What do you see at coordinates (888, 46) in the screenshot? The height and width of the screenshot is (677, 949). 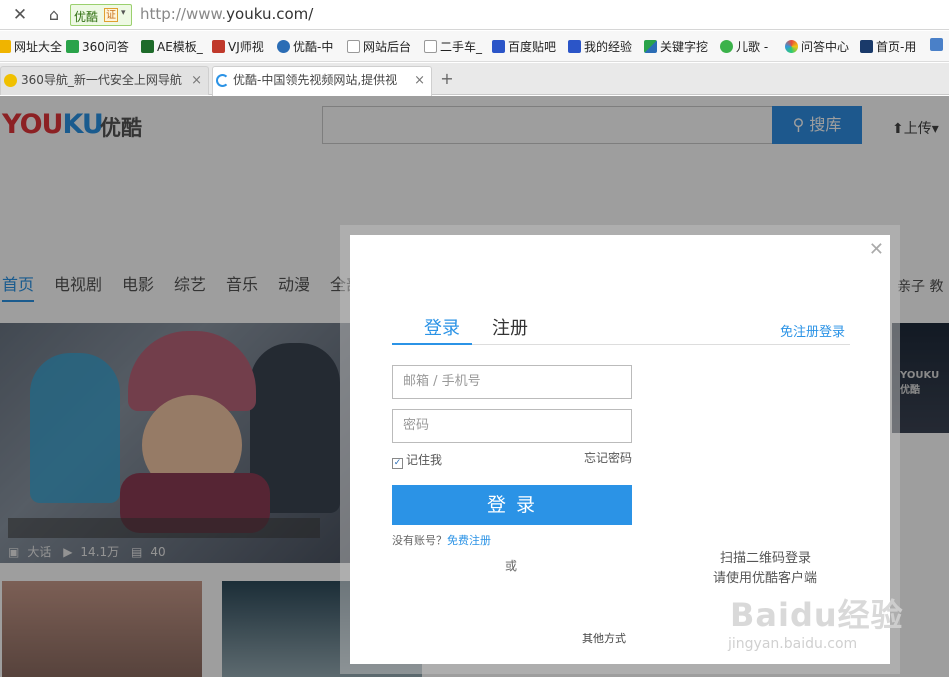 I see `bookmark-item: 首页-用` at bounding box center [888, 46].